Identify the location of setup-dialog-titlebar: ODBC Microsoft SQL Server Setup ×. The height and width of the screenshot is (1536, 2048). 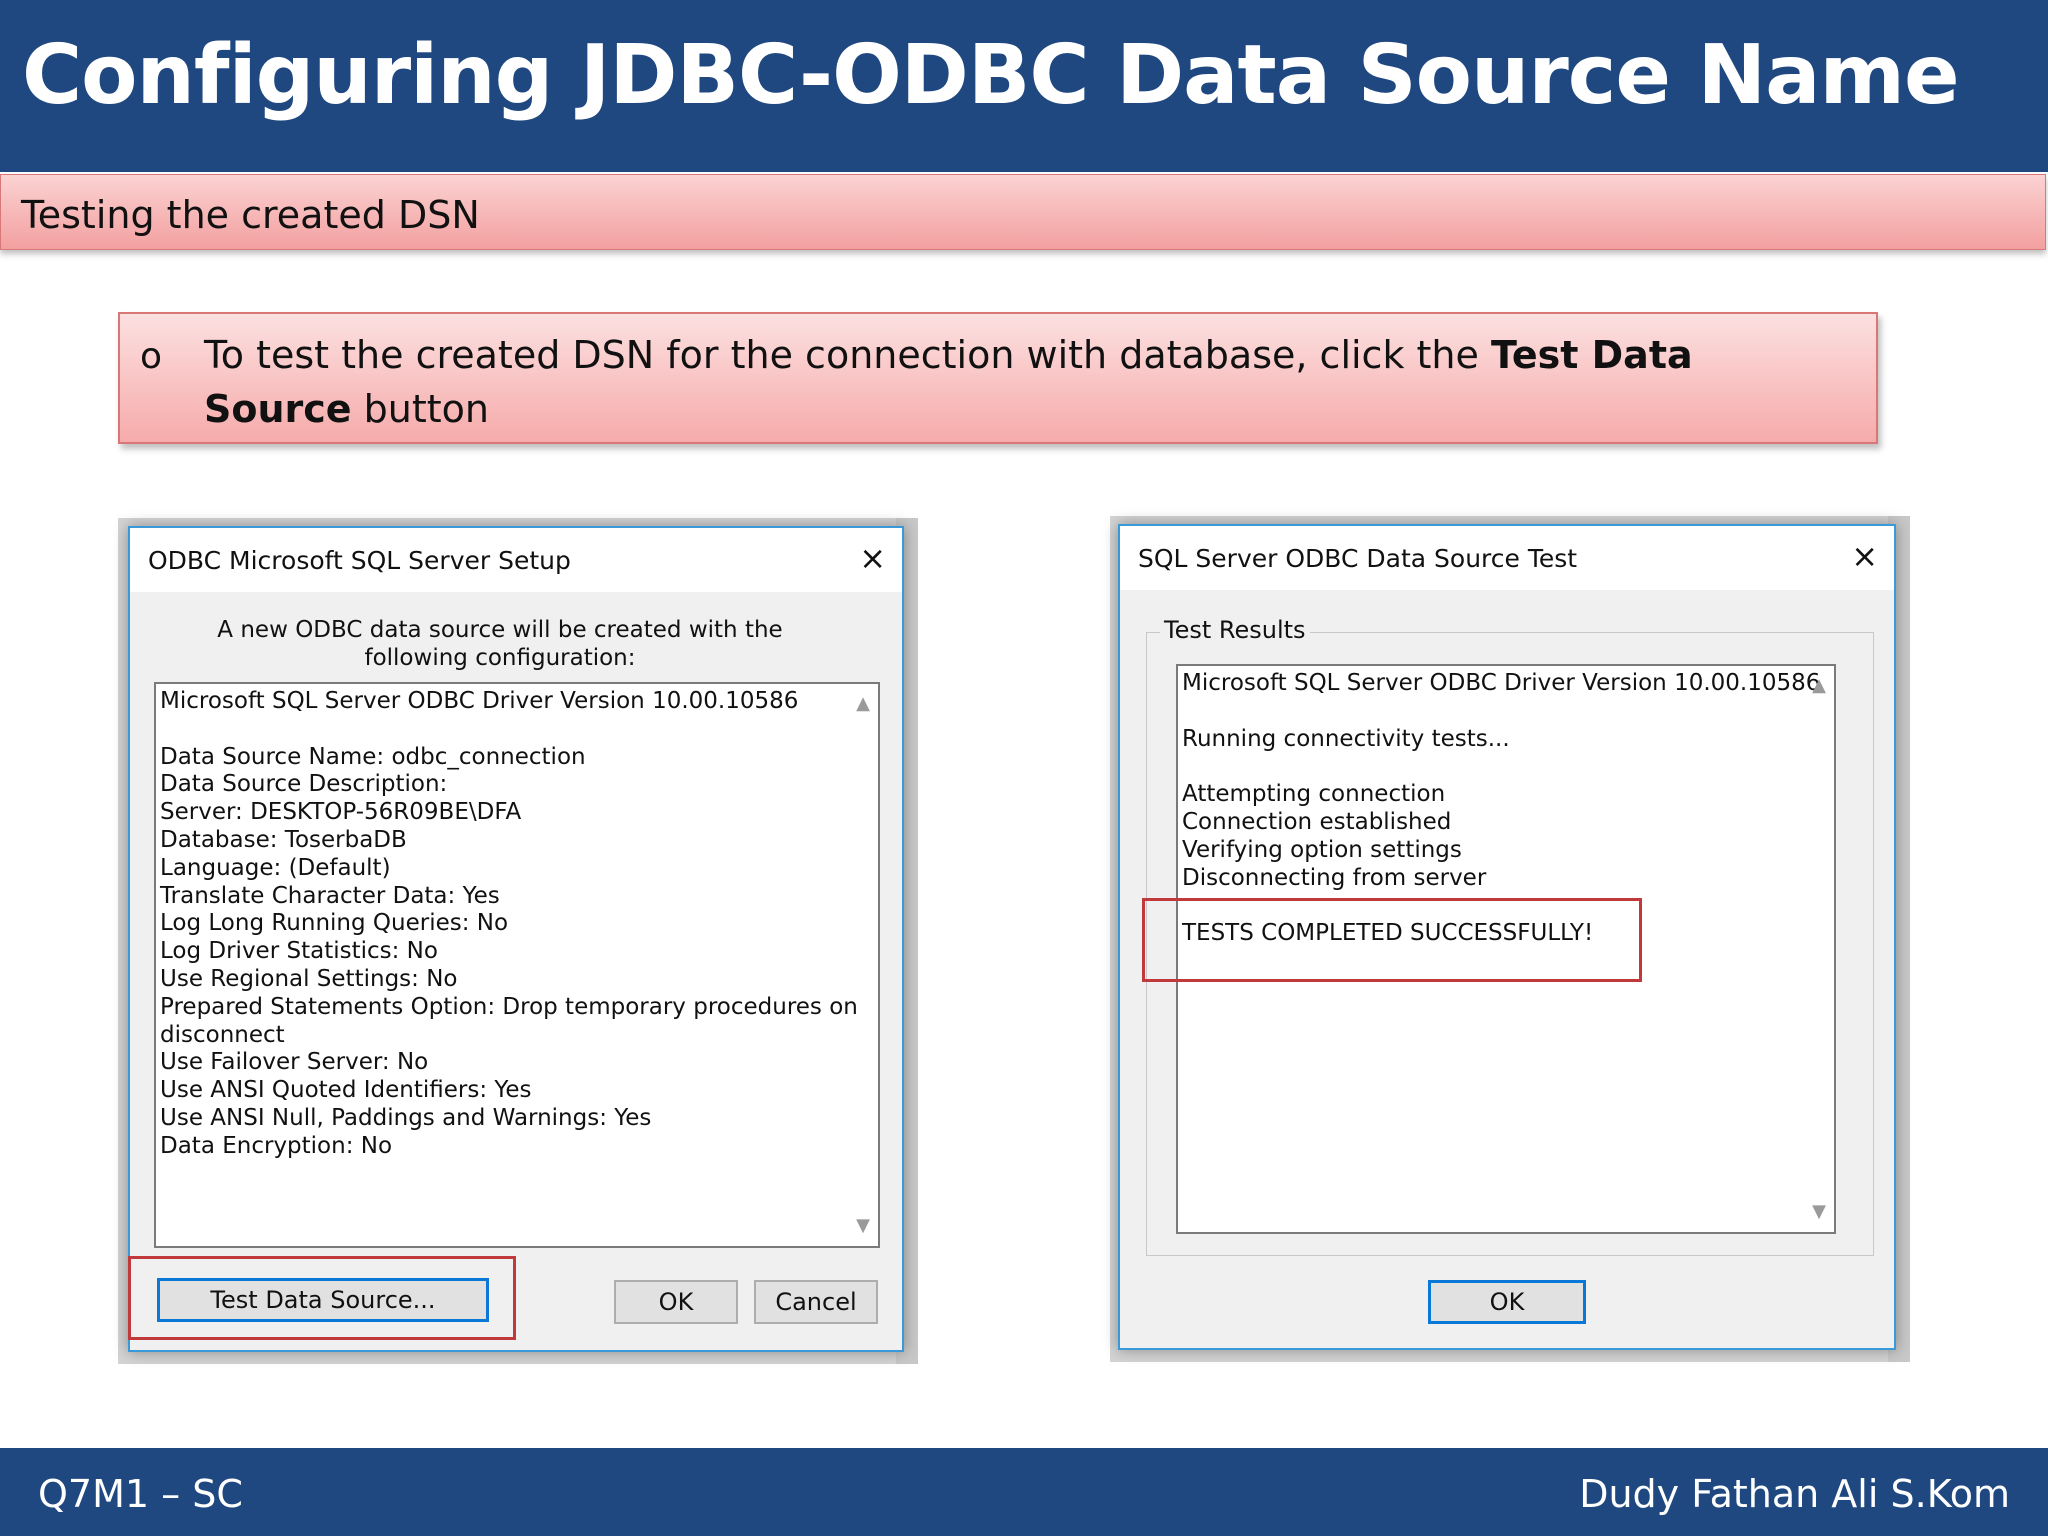
(516, 560).